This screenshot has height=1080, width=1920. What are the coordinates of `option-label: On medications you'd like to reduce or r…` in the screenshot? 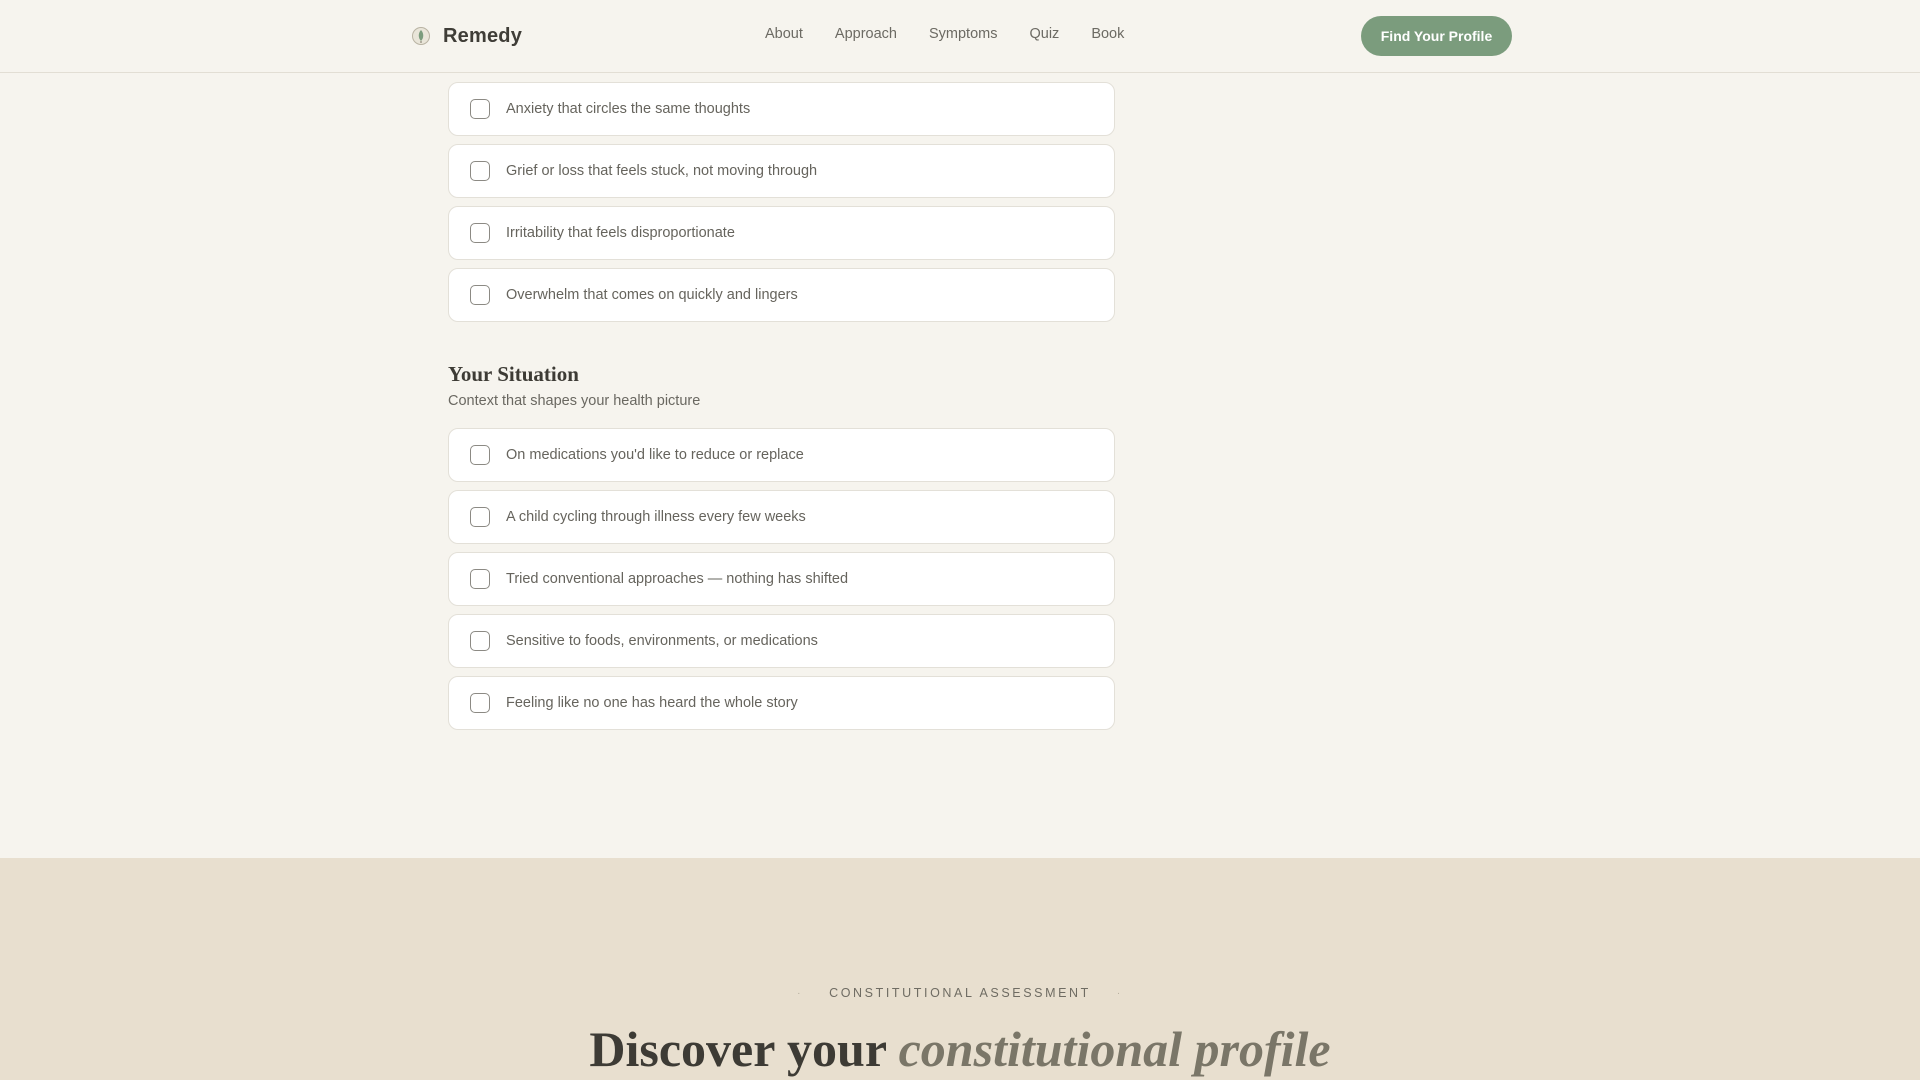 It's located at (655, 455).